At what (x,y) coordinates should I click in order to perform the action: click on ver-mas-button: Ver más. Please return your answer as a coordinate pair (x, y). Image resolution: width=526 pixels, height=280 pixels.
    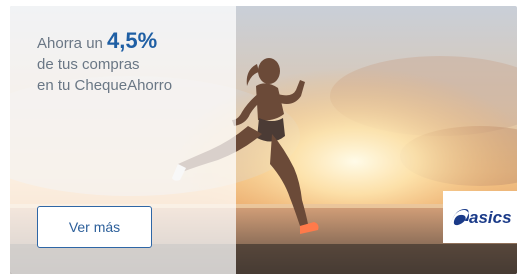
    Looking at the image, I should click on (94, 227).